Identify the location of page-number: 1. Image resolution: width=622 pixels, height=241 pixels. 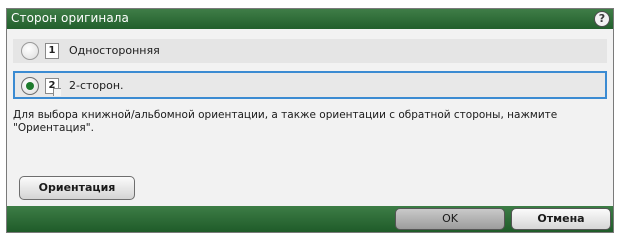
(52, 50).